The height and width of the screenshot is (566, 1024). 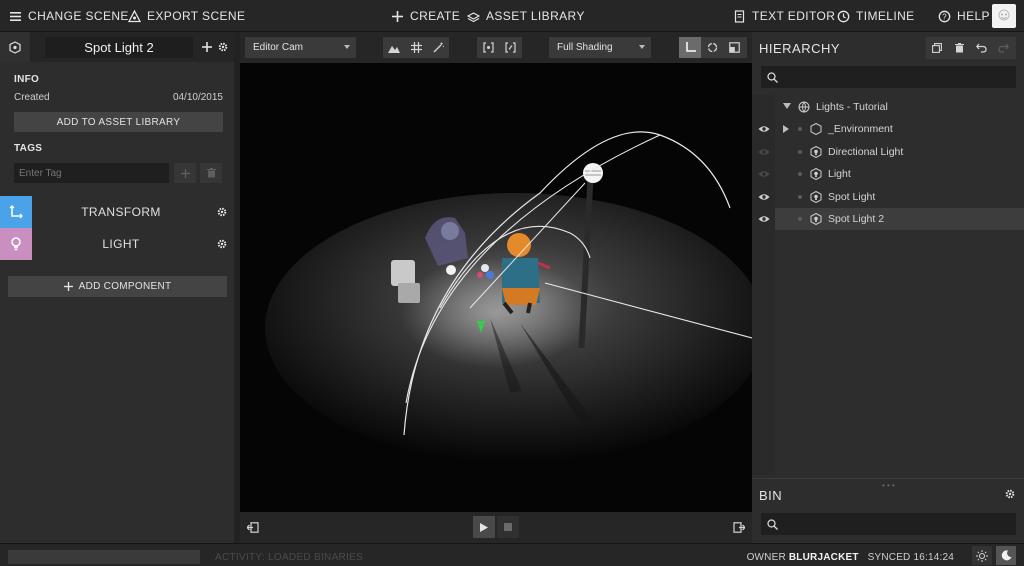 What do you see at coordinates (876, 16) in the screenshot?
I see `timeline-button: TIMELINE` at bounding box center [876, 16].